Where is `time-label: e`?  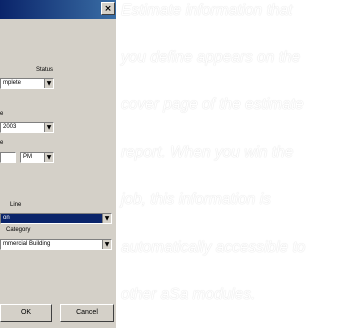 time-label: e is located at coordinates (2, 143).